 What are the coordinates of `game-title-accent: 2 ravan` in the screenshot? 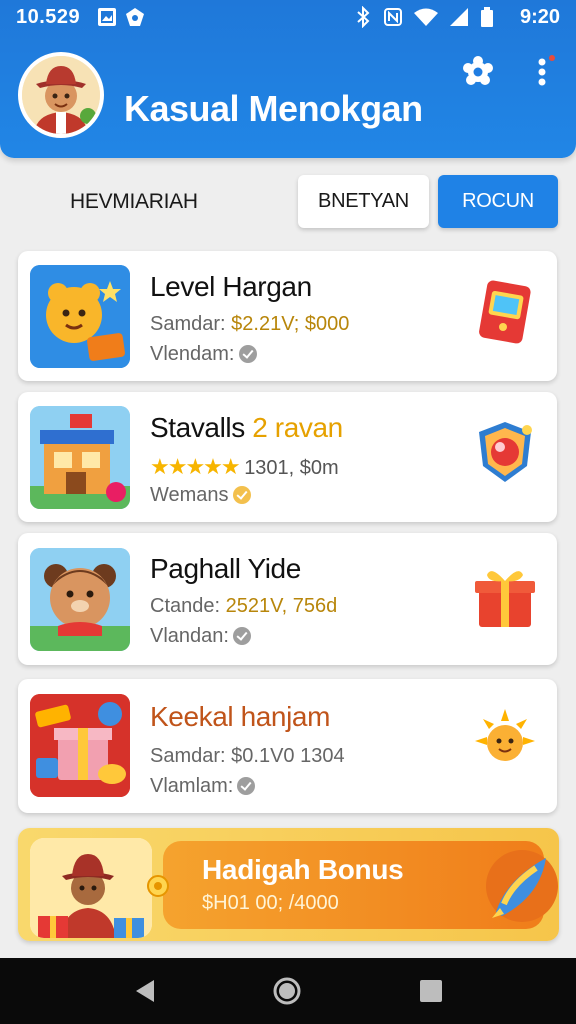 It's located at (297, 427).